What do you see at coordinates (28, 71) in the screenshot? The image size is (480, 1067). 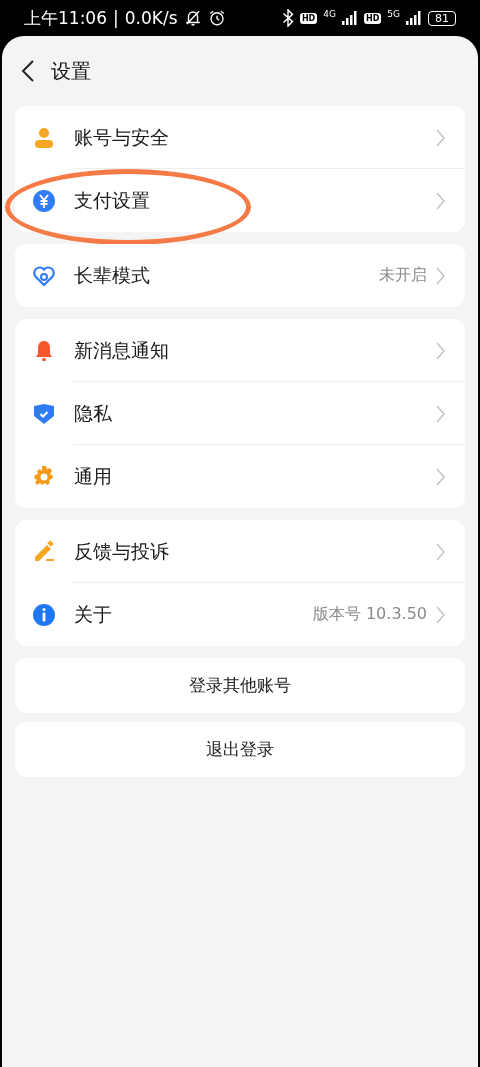 I see `back-icon` at bounding box center [28, 71].